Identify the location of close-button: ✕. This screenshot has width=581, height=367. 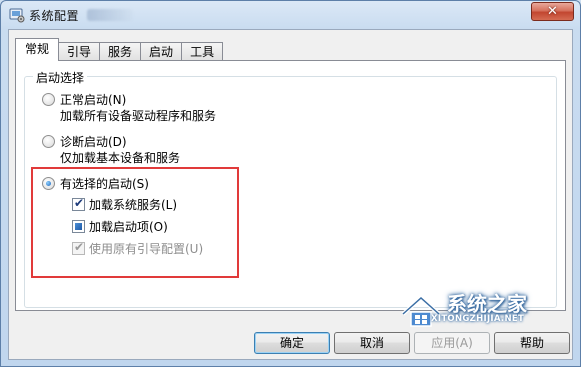
(552, 11).